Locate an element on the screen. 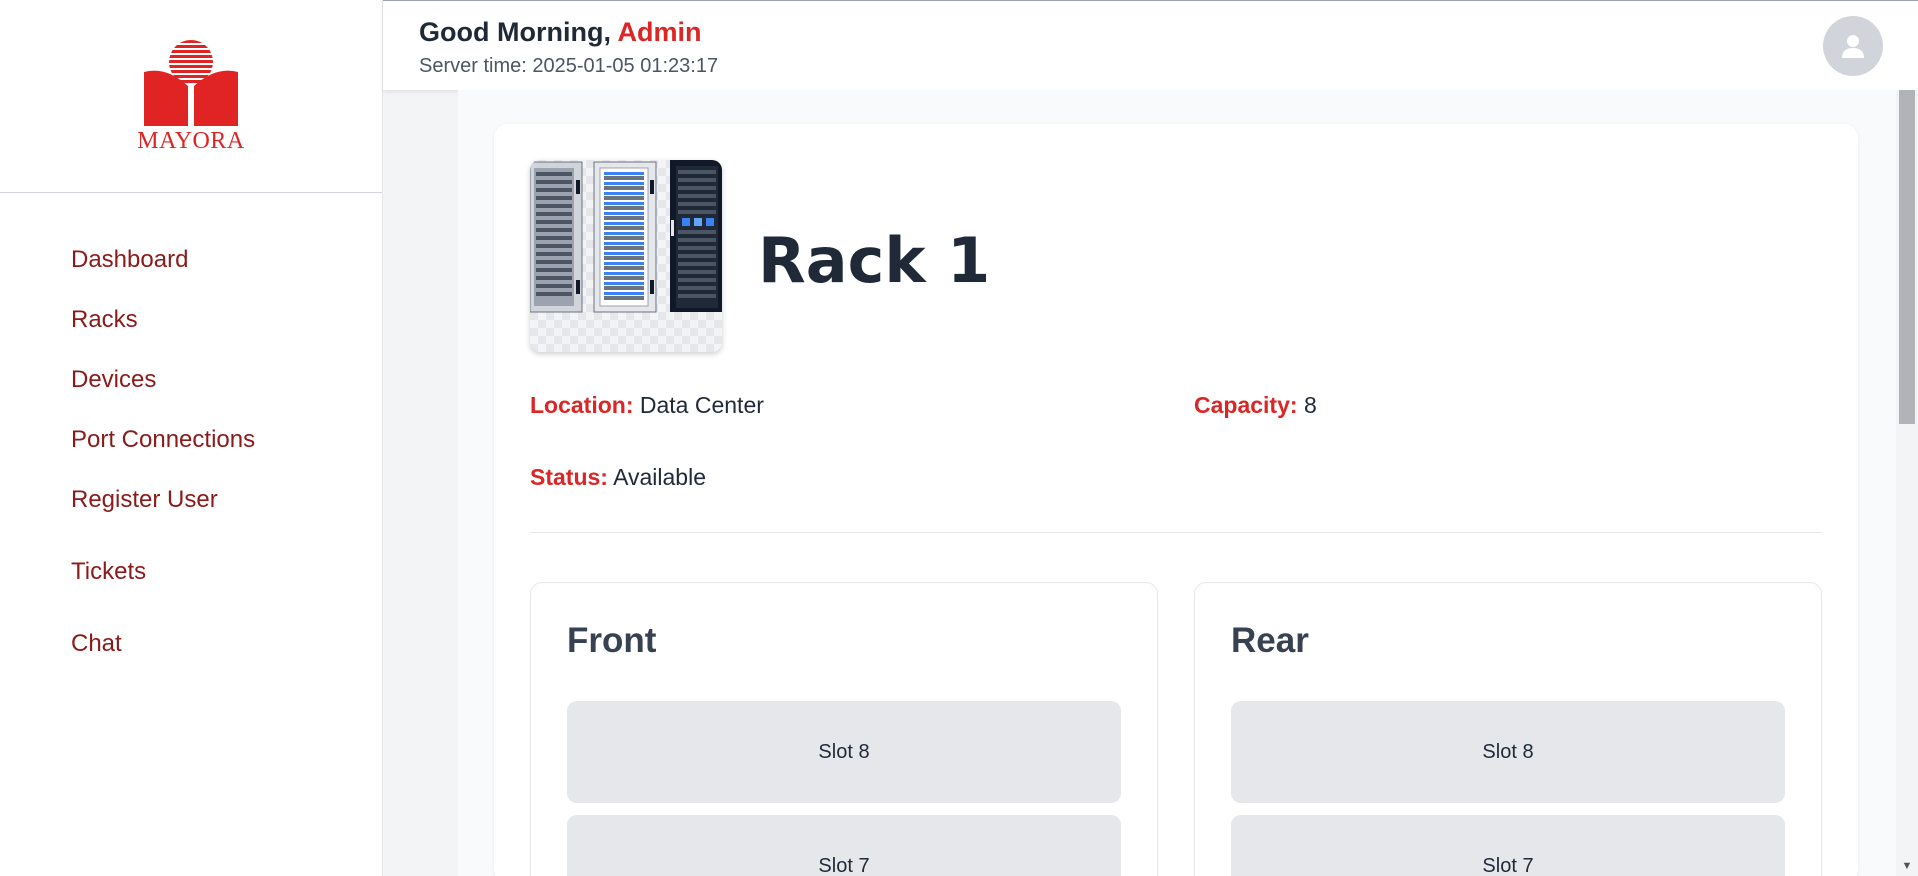 The width and height of the screenshot is (1918, 876). rear-slot-8: Slot 8 is located at coordinates (1508, 752).